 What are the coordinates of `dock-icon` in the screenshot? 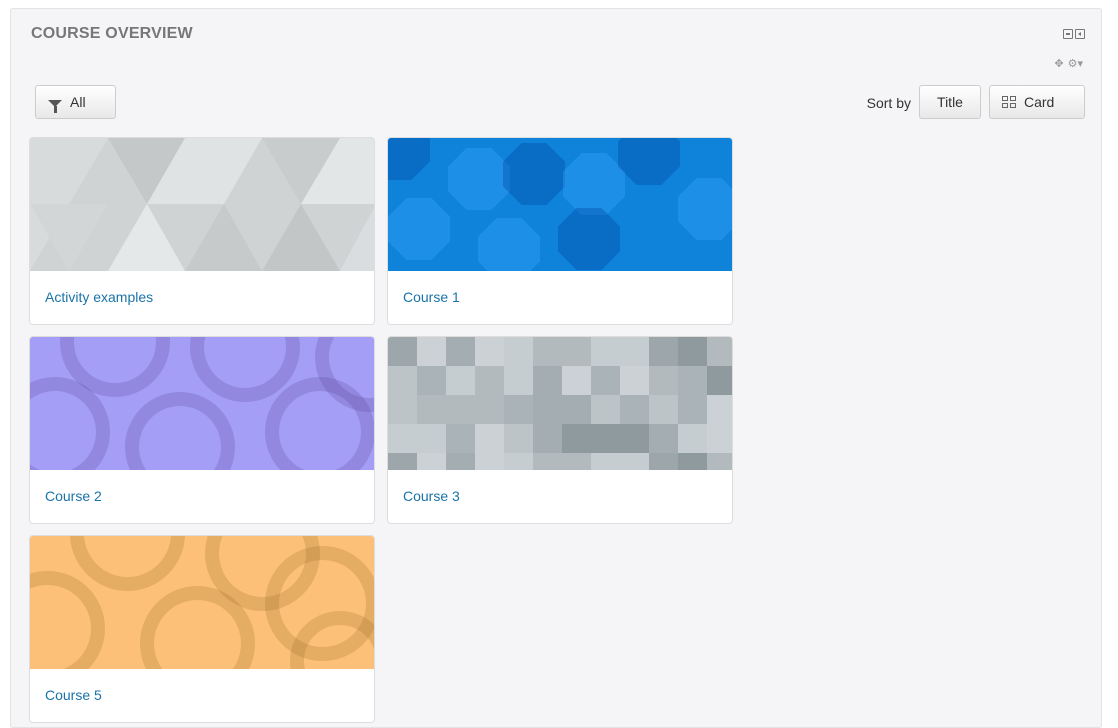 It's located at (1080, 34).